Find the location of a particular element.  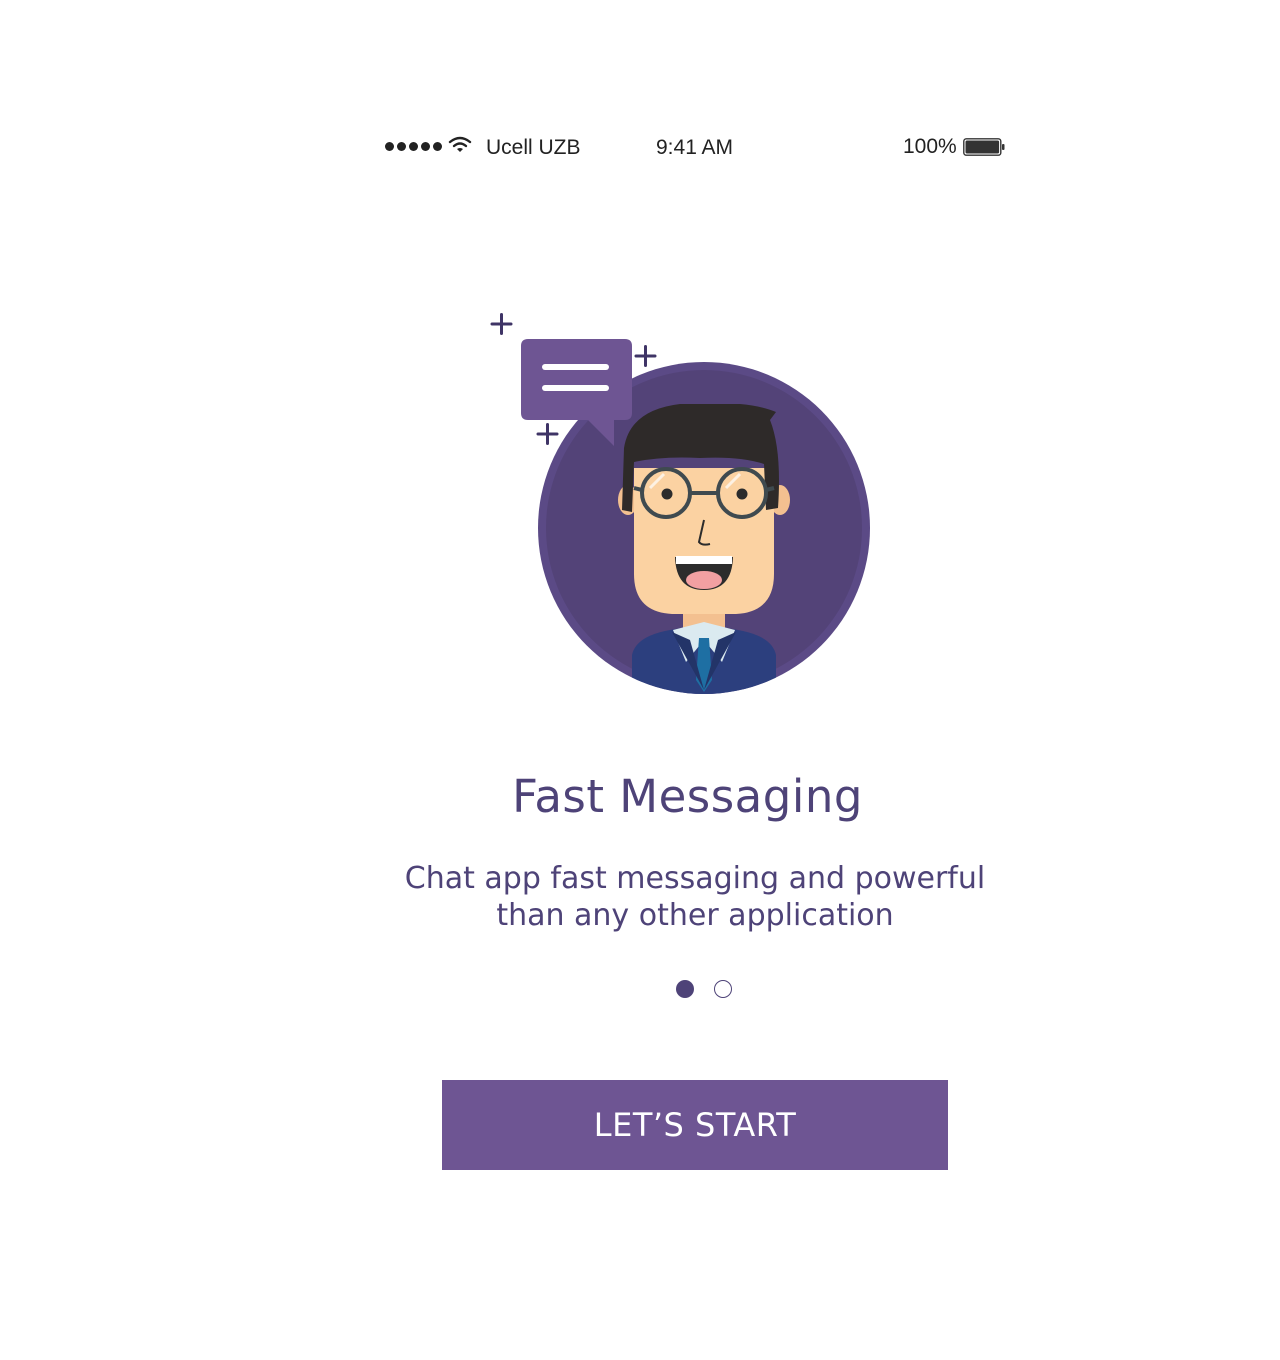

status-time: 9:41 AM is located at coordinates (695, 147).